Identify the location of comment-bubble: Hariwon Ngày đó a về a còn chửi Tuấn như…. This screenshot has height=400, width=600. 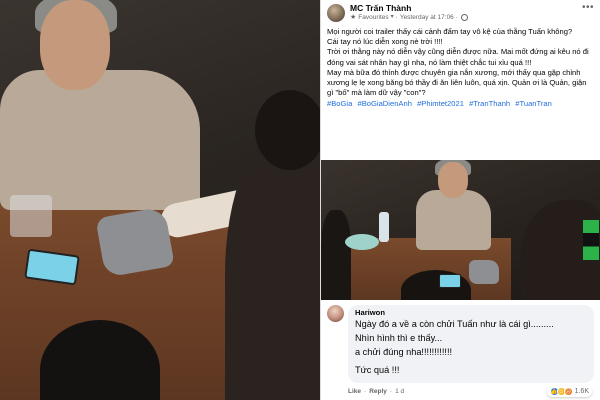
(471, 344).